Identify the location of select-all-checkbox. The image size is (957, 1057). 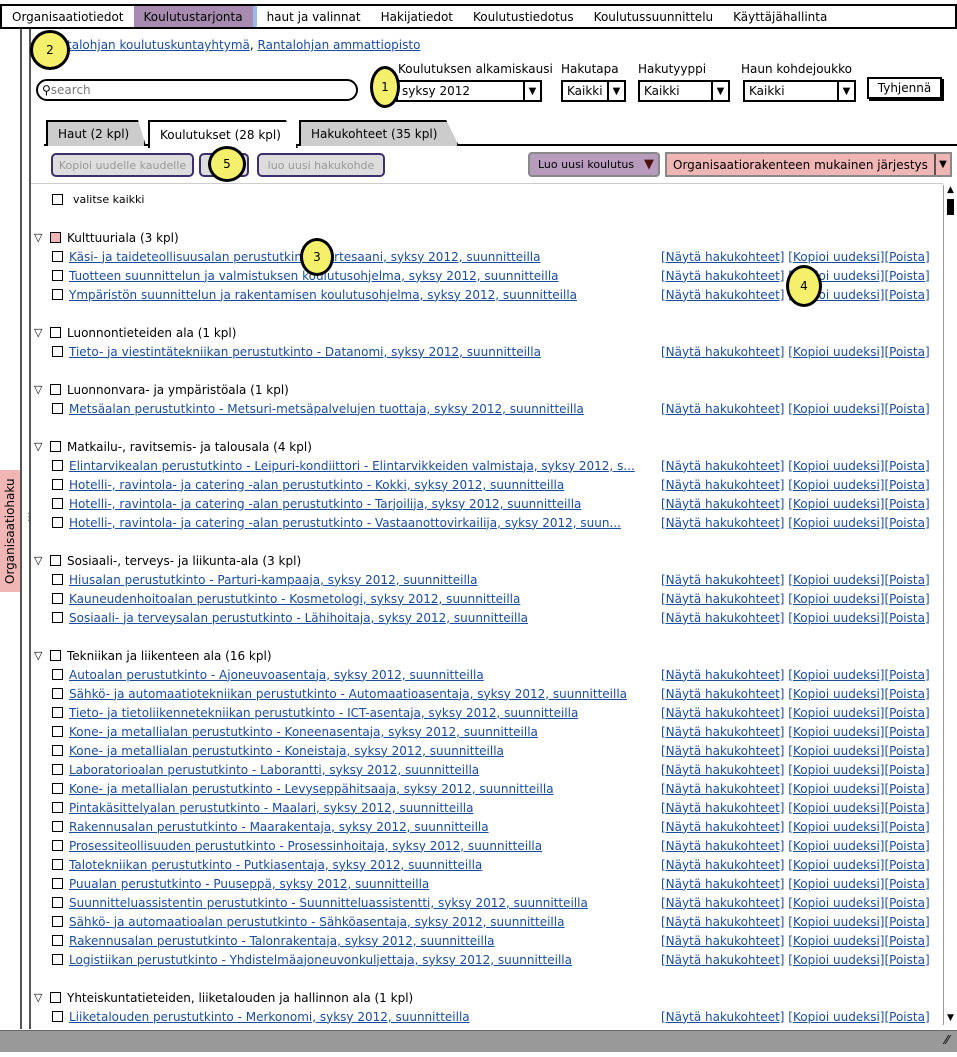
(57, 199).